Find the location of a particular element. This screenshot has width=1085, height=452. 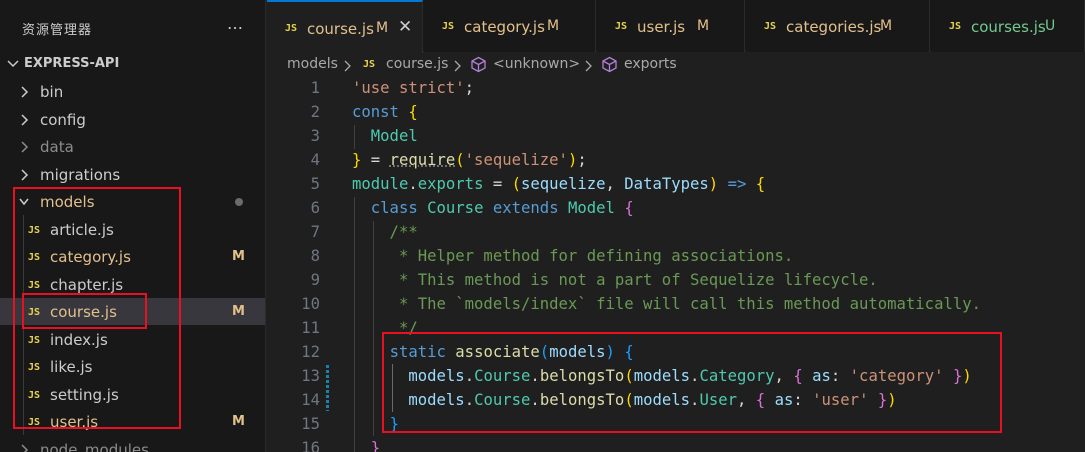

file-article-js: JS article.js is located at coordinates (132, 229).